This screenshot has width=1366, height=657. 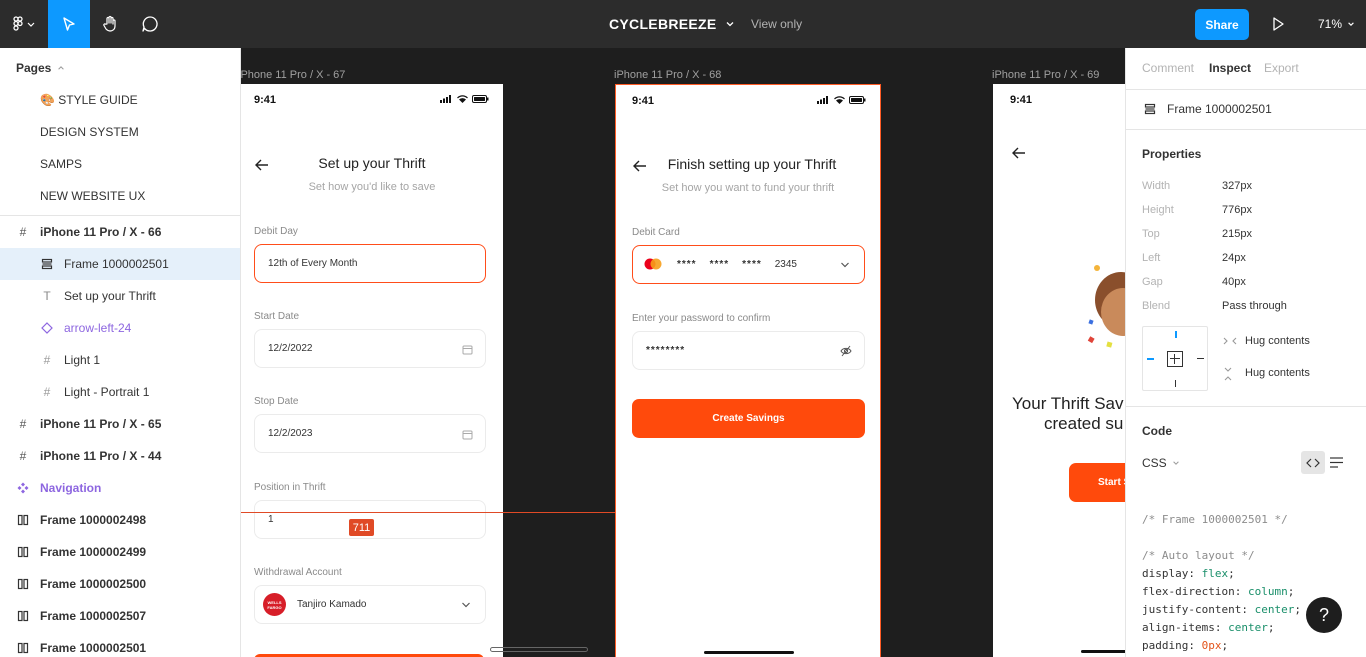 I want to click on prop-key: Gap, so click(x=1152, y=282).